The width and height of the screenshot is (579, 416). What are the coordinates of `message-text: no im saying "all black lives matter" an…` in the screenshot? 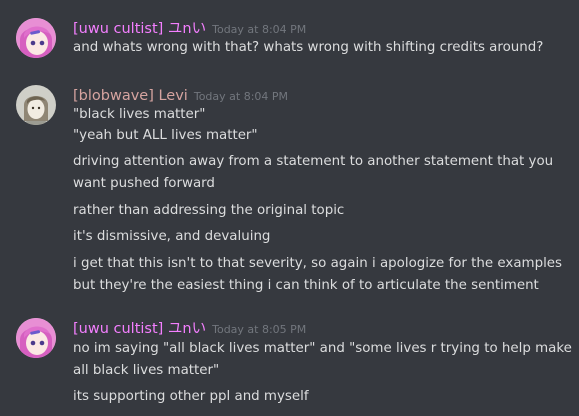 It's located at (322, 348).